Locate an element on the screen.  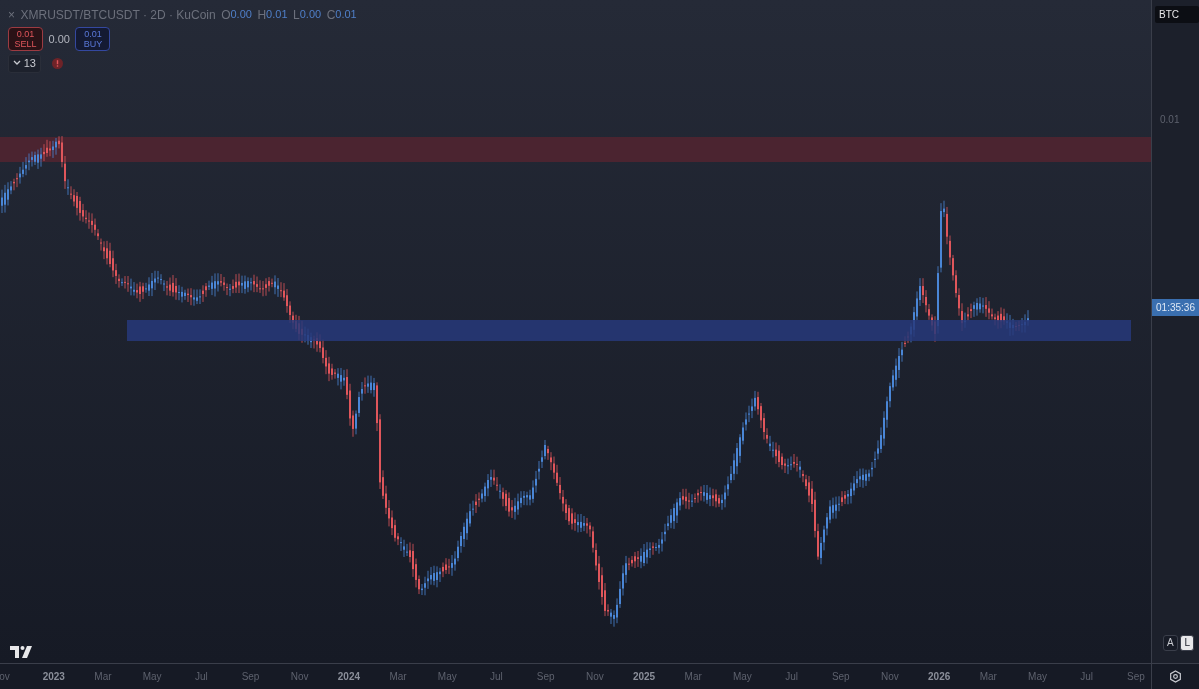
warning-icon is located at coordinates (57, 63).